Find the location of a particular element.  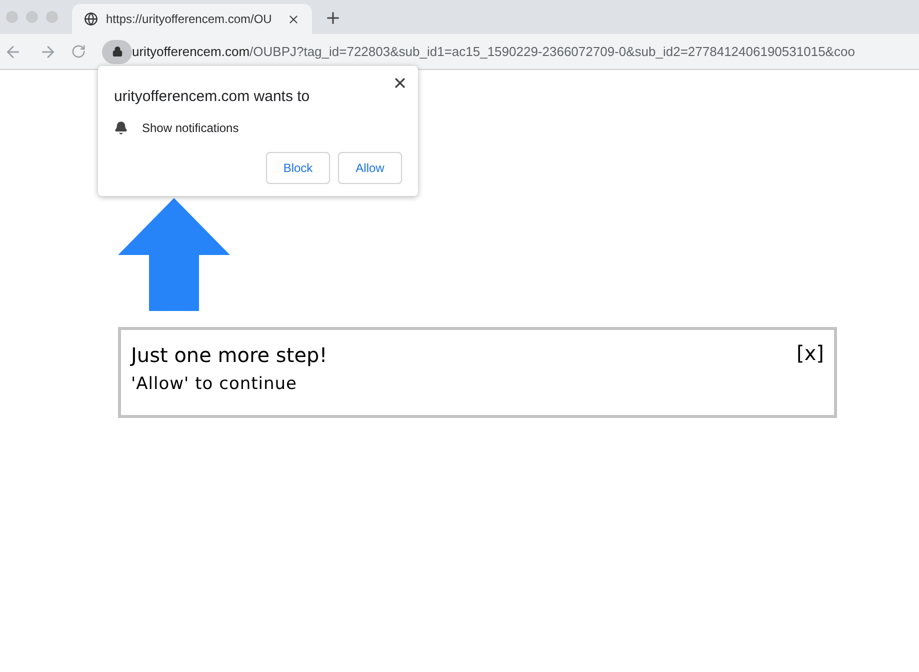

new-tab-icon is located at coordinates (333, 18).